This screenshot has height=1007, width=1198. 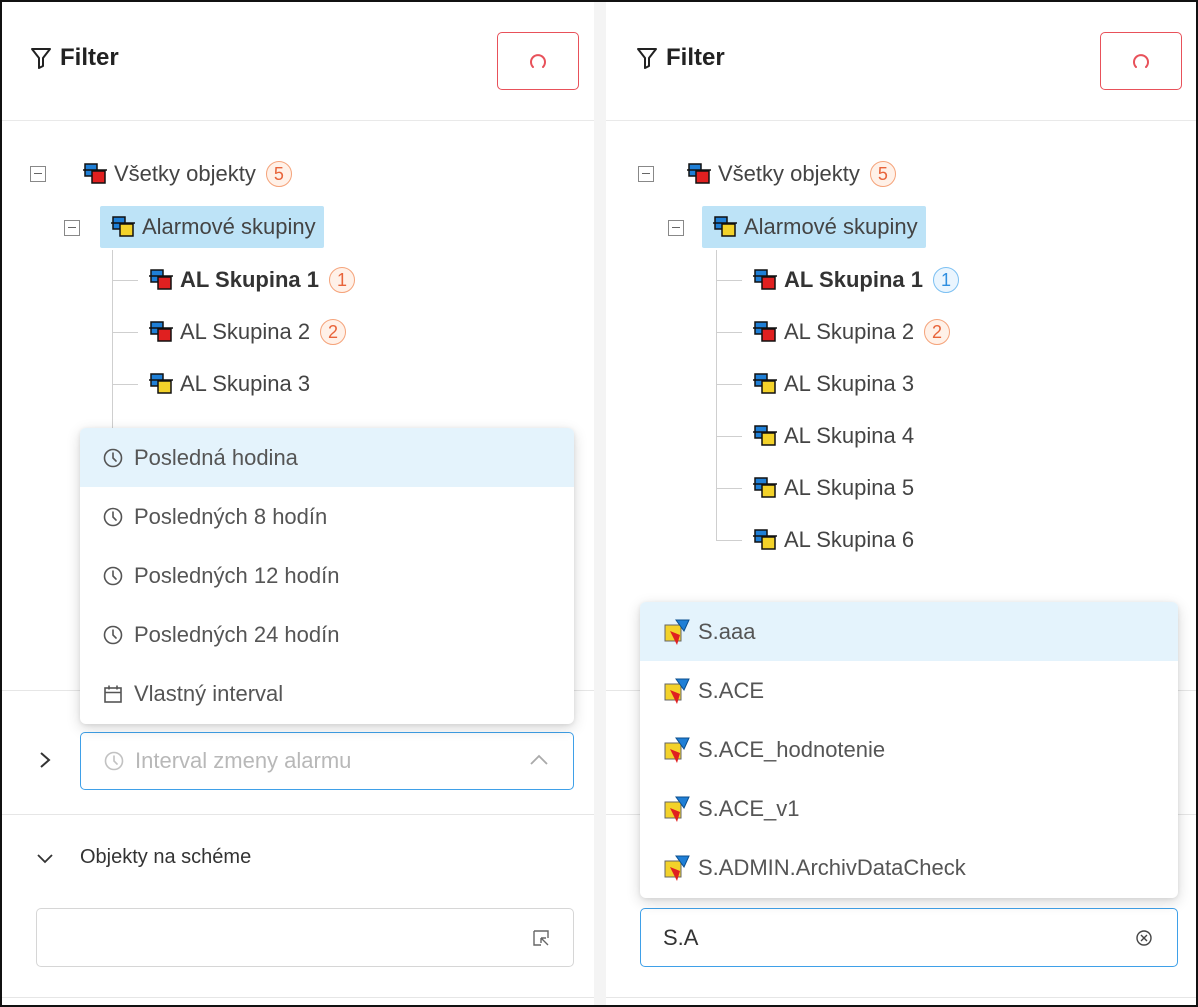 What do you see at coordinates (909, 631) in the screenshot?
I see `object-option-s-aaa: S.aaa` at bounding box center [909, 631].